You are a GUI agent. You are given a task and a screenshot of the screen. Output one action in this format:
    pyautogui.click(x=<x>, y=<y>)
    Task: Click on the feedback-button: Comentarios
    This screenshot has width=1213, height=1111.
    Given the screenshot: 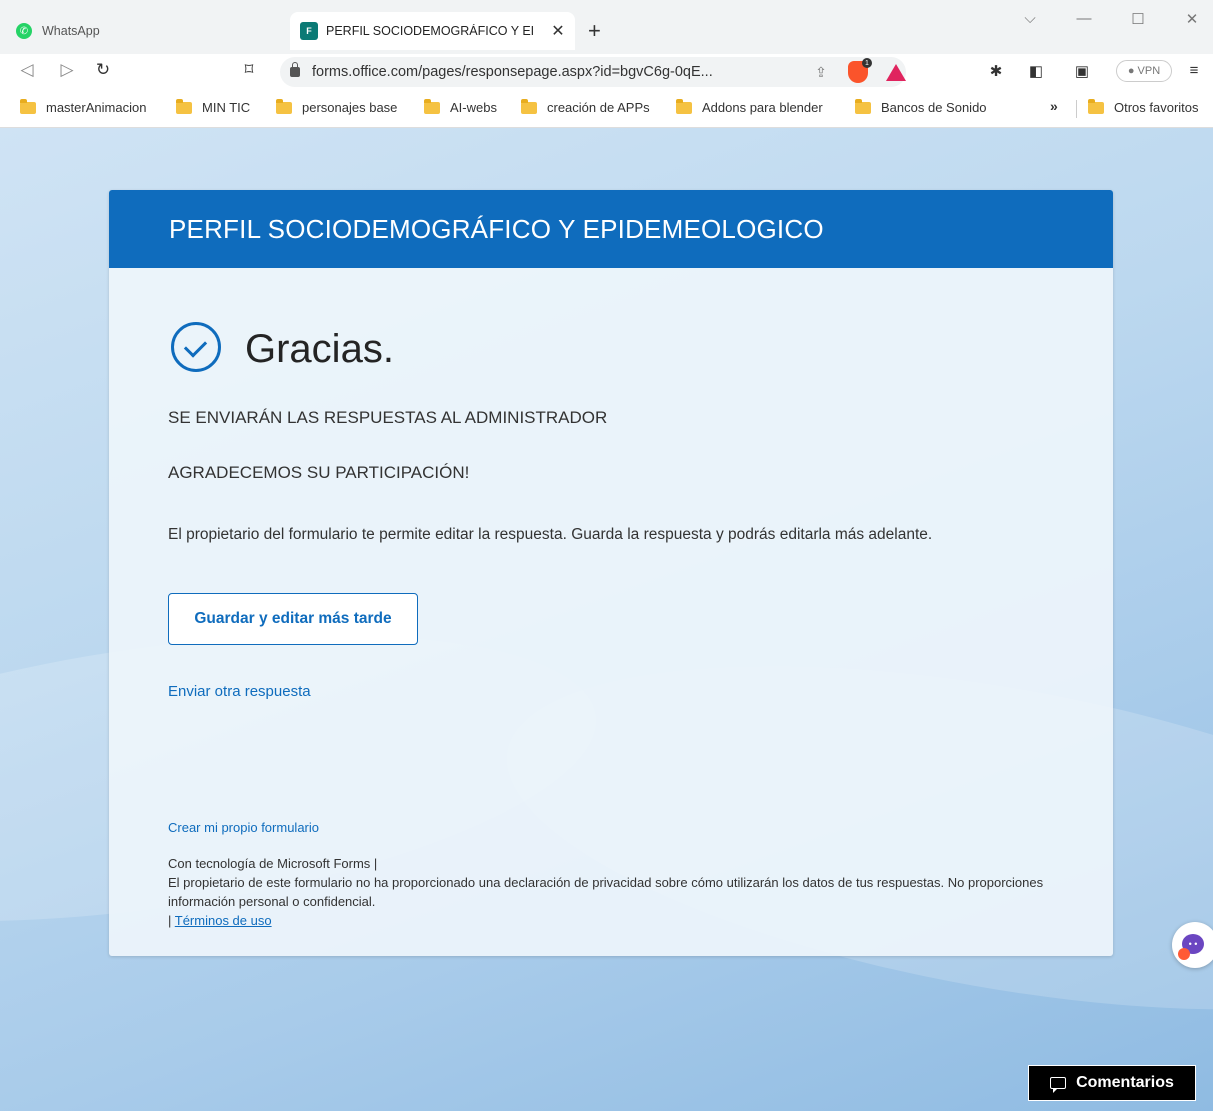 What is the action you would take?
    pyautogui.click(x=1112, y=1083)
    